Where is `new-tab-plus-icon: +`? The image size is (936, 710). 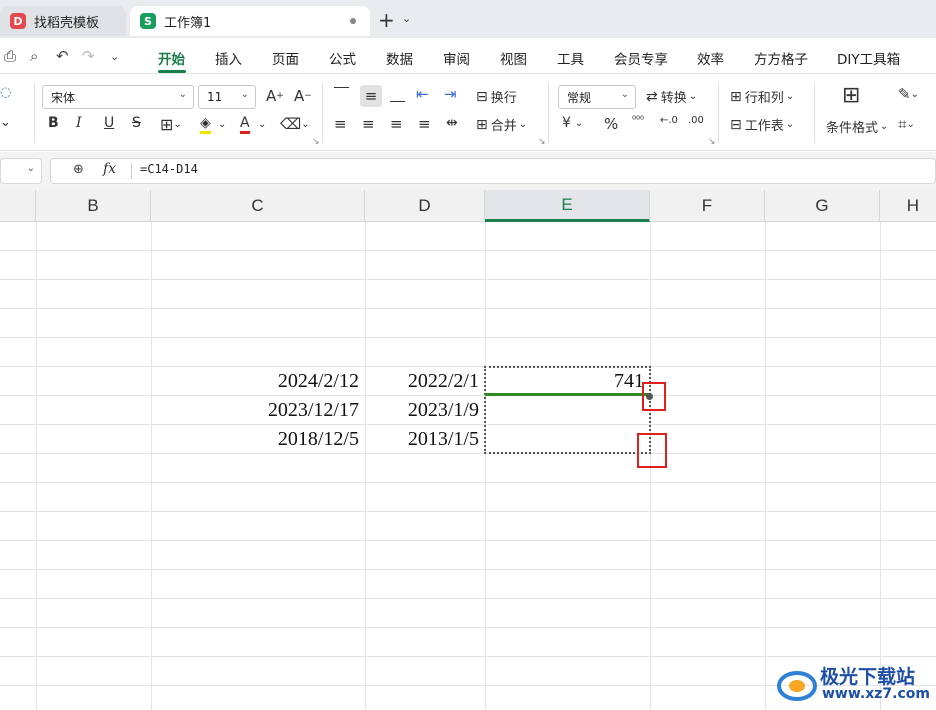
new-tab-plus-icon: + is located at coordinates (386, 20).